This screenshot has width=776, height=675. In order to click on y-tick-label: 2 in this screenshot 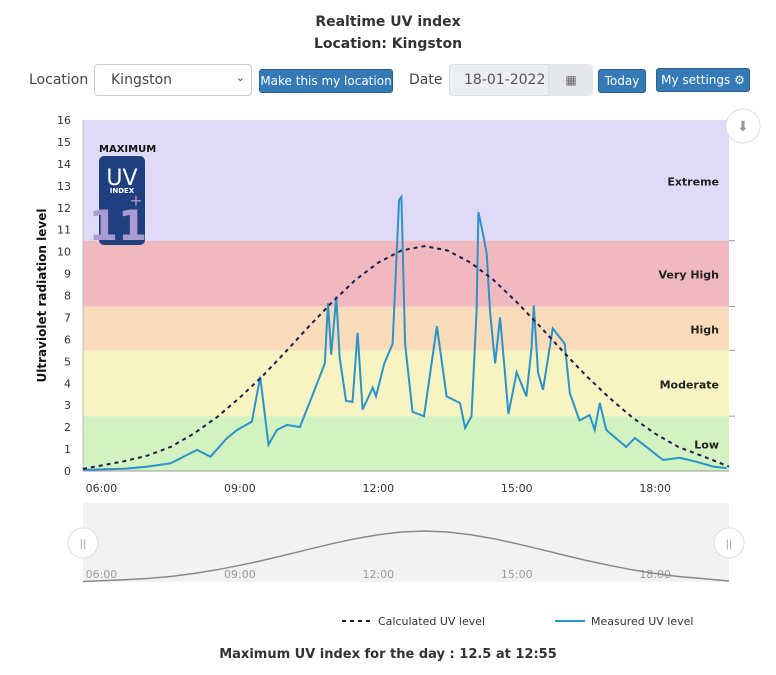, I will do `click(67, 427)`.